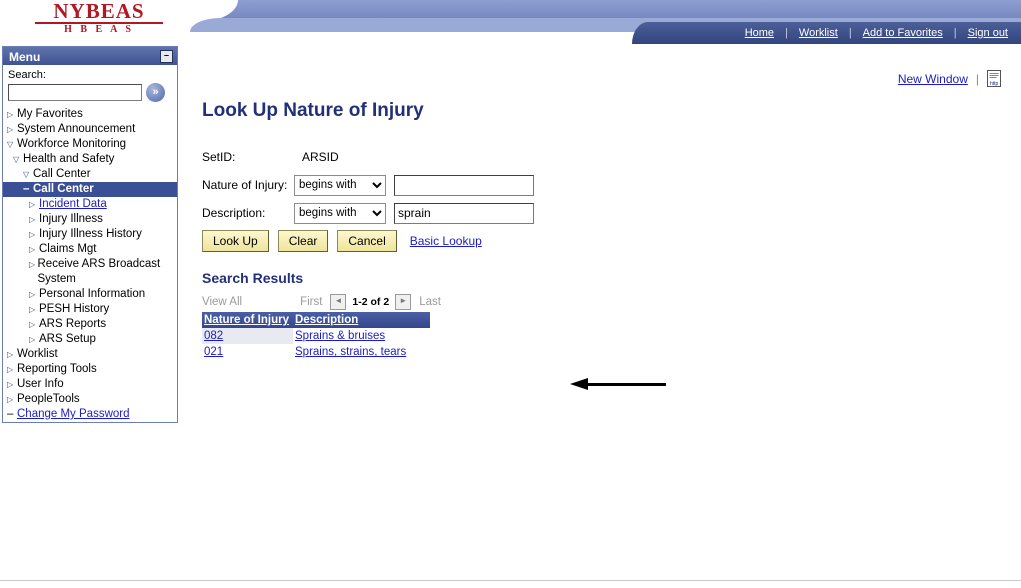 Image resolution: width=1021 pixels, height=588 pixels. I want to click on nav-home: Home, so click(759, 33).